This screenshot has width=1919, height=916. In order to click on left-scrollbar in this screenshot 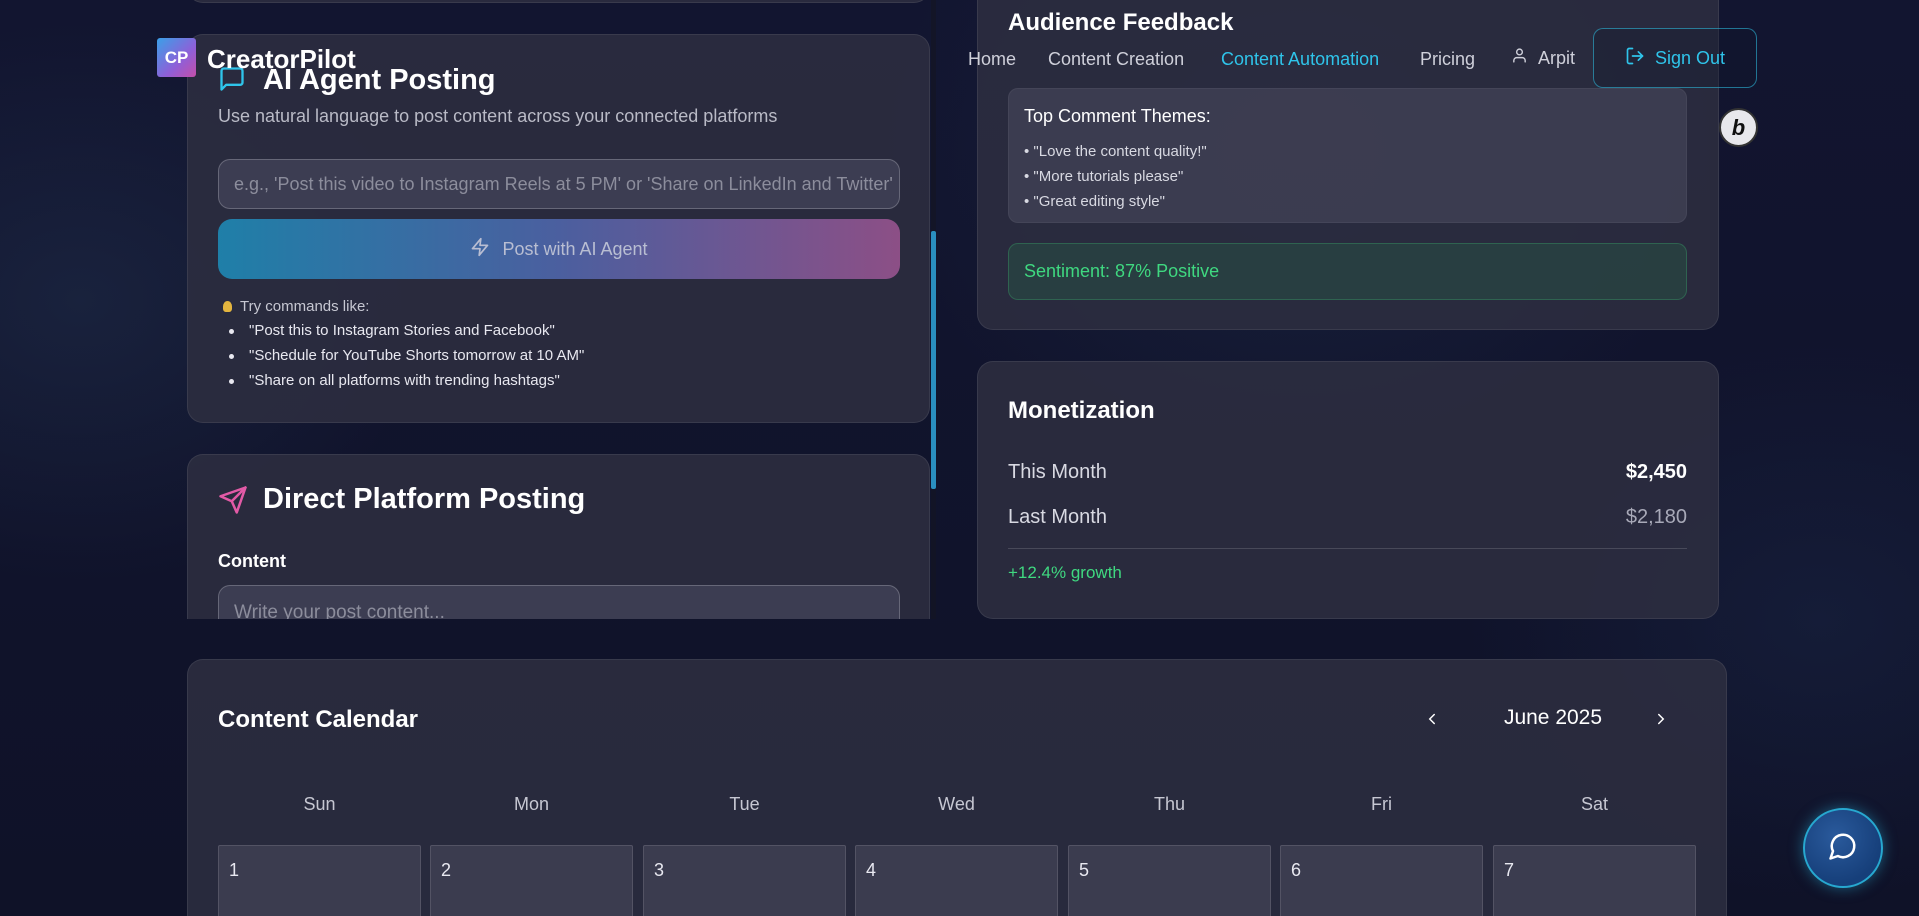, I will do `click(933, 309)`.